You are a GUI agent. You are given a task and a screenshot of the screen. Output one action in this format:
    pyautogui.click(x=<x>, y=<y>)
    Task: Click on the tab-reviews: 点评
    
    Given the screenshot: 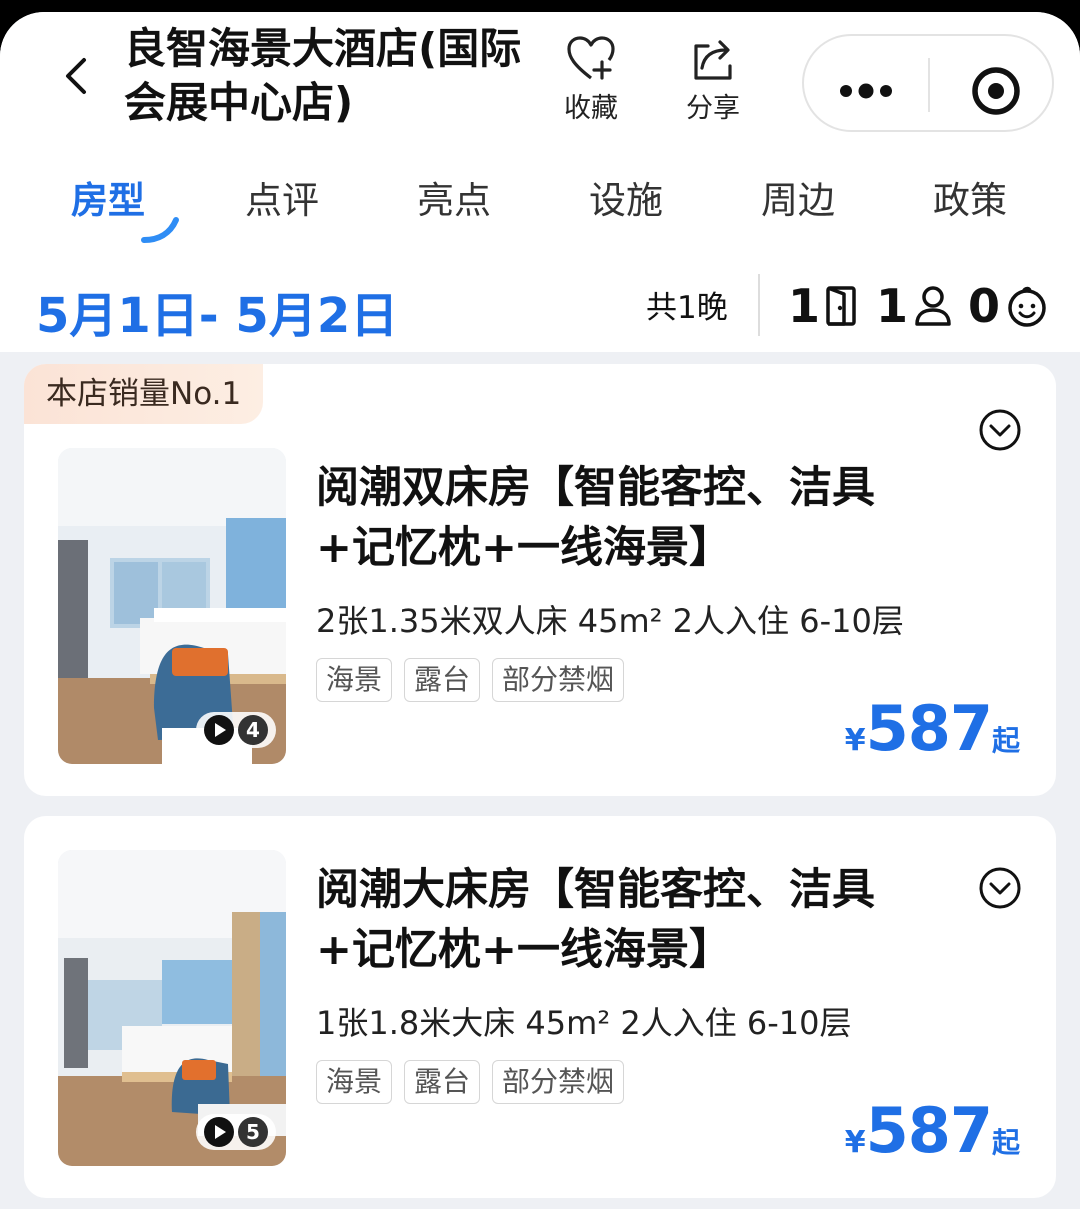 What is the action you would take?
    pyautogui.click(x=282, y=197)
    